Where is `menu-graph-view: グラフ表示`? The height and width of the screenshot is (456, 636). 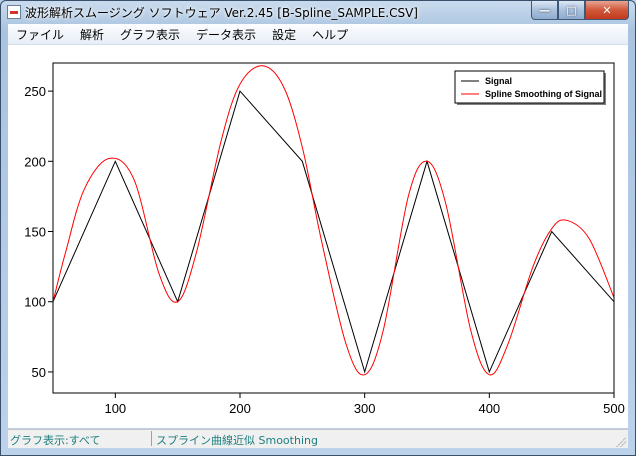
menu-graph-view: グラフ表示 is located at coordinates (150, 34).